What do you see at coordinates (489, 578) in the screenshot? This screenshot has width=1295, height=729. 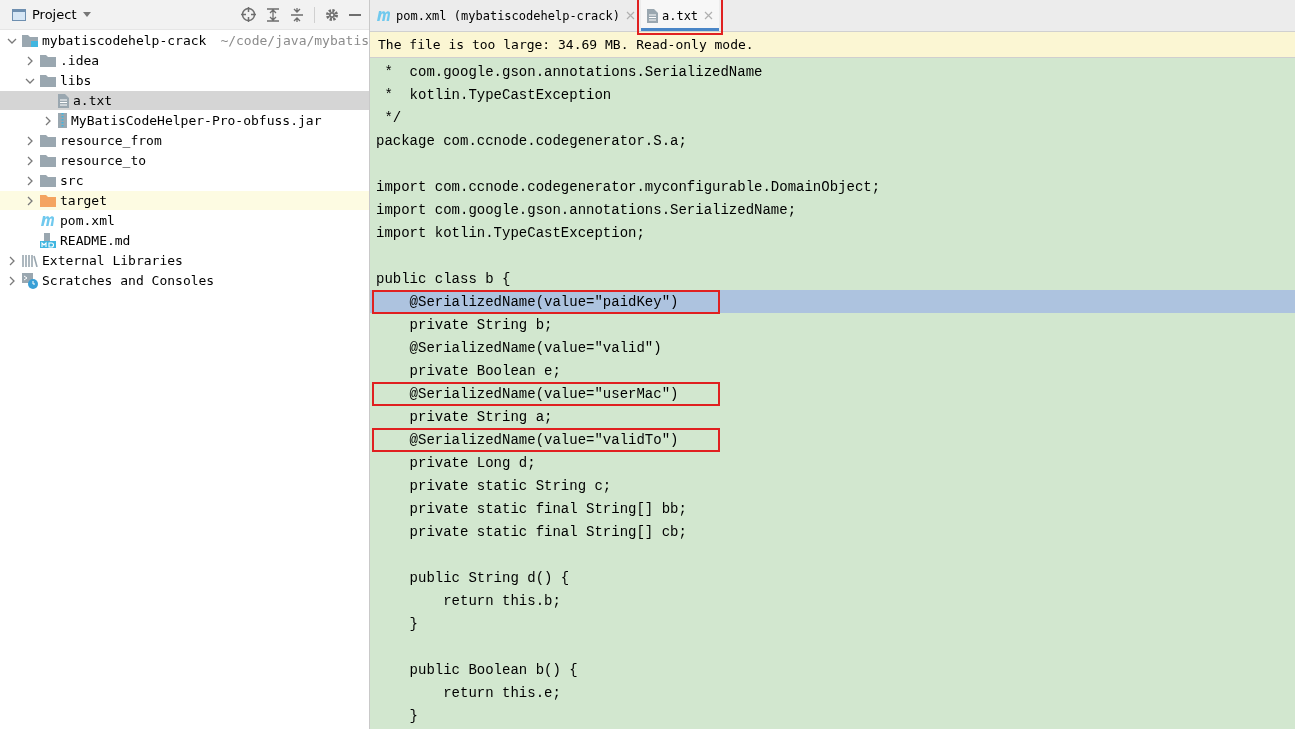 I see `code-line: public String d() {` at bounding box center [489, 578].